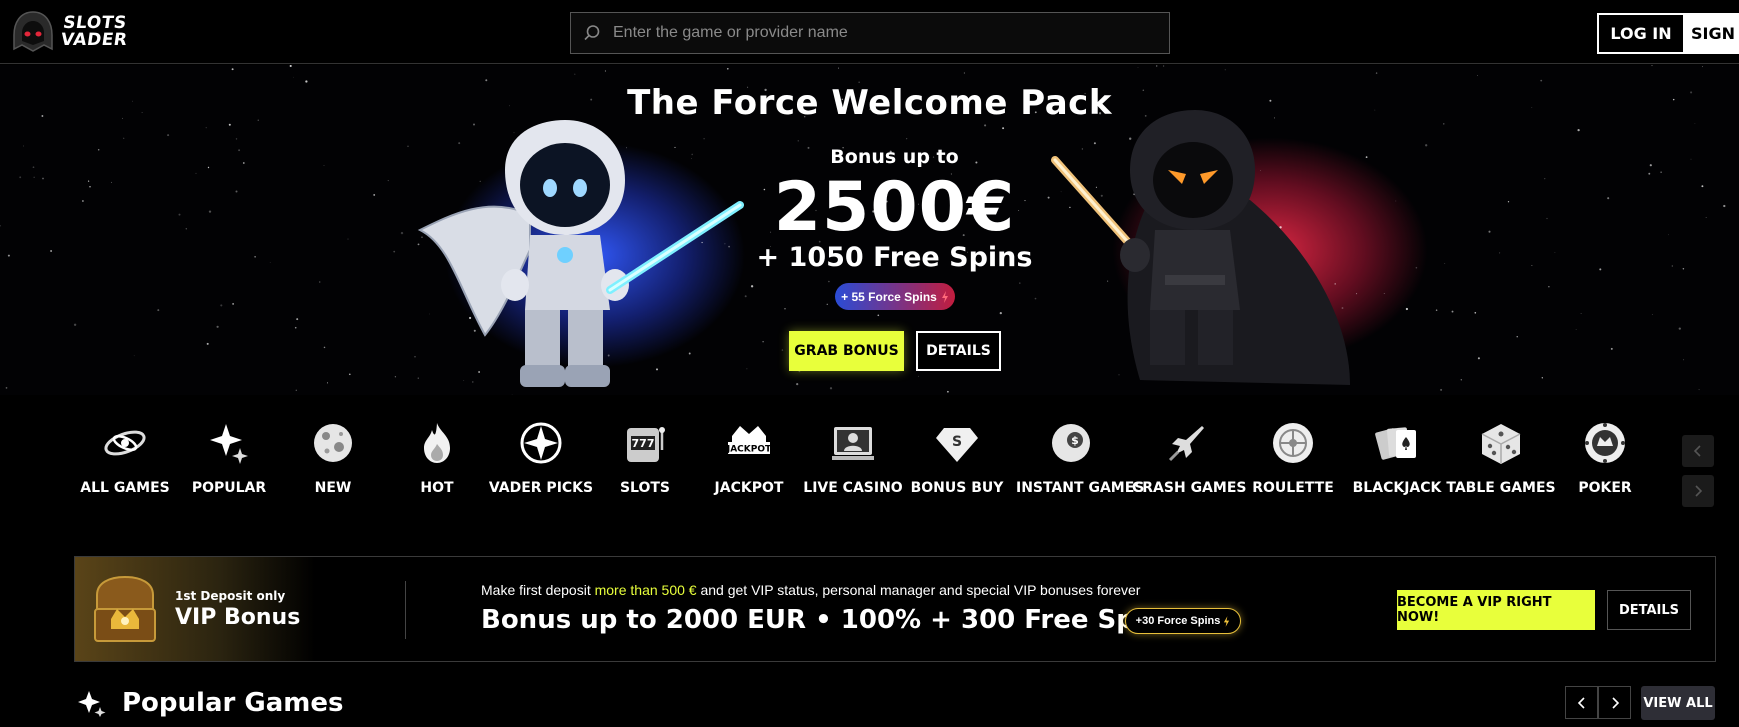 Image resolution: width=1739 pixels, height=727 pixels. What do you see at coordinates (233, 703) in the screenshot?
I see `popular-games-title: Popular Games` at bounding box center [233, 703].